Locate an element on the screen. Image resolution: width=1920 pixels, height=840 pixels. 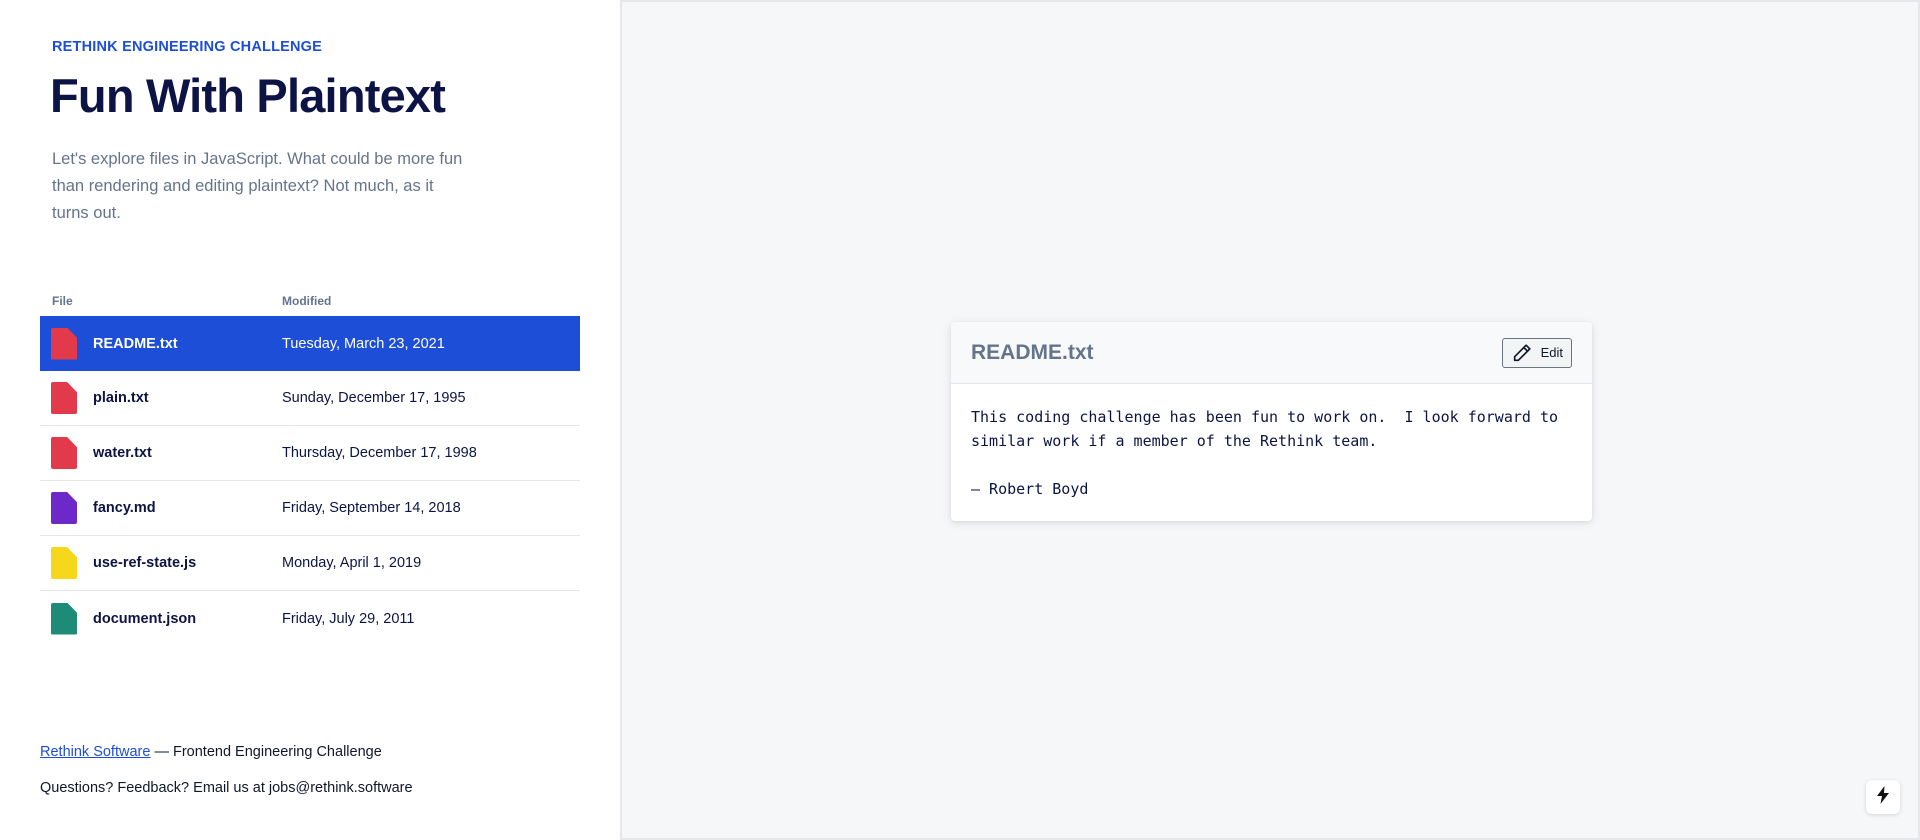
file-row: plain.txt Sunday, December 17, 1995 is located at coordinates (310, 398).